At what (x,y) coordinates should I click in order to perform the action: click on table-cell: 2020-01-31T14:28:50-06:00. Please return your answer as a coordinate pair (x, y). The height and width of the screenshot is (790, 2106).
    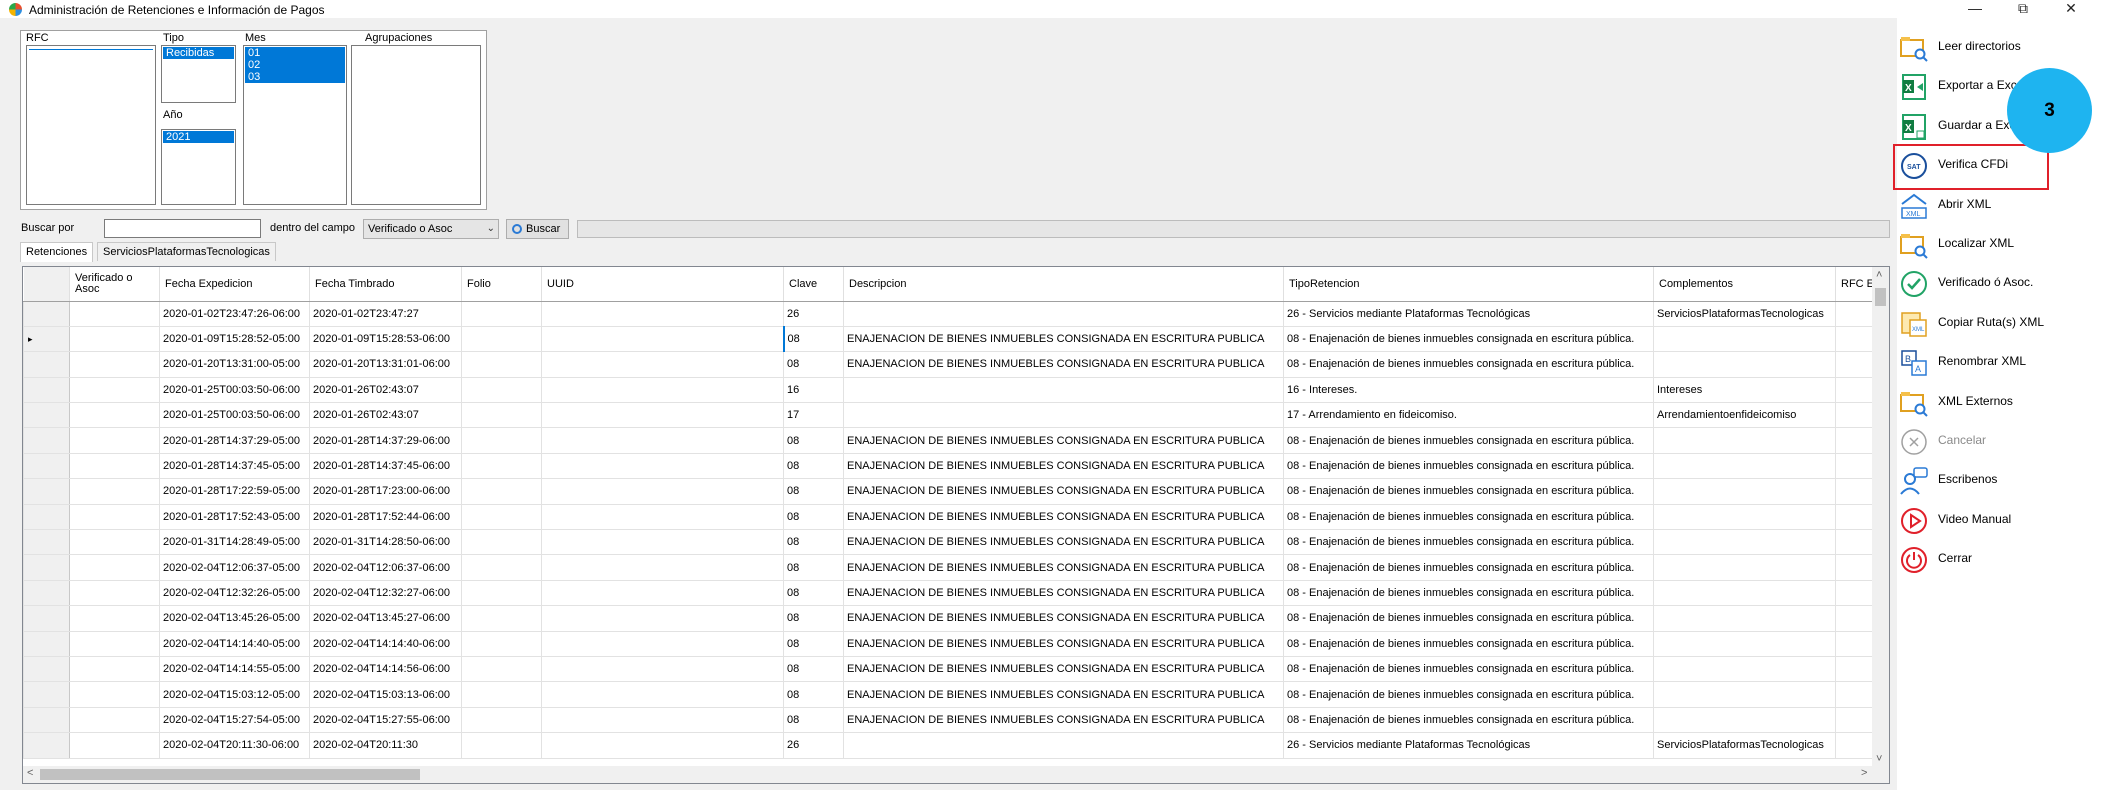
    Looking at the image, I should click on (385, 542).